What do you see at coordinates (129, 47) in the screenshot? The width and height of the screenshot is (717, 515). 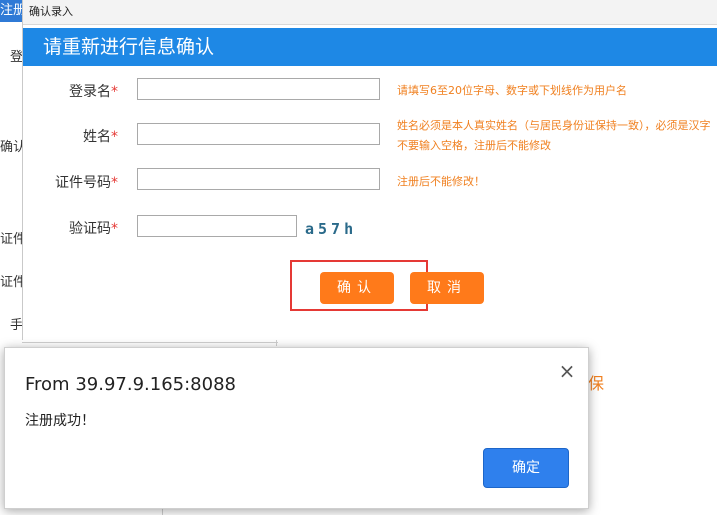 I see `dialog-banner-title: 请重新进行信息确认` at bounding box center [129, 47].